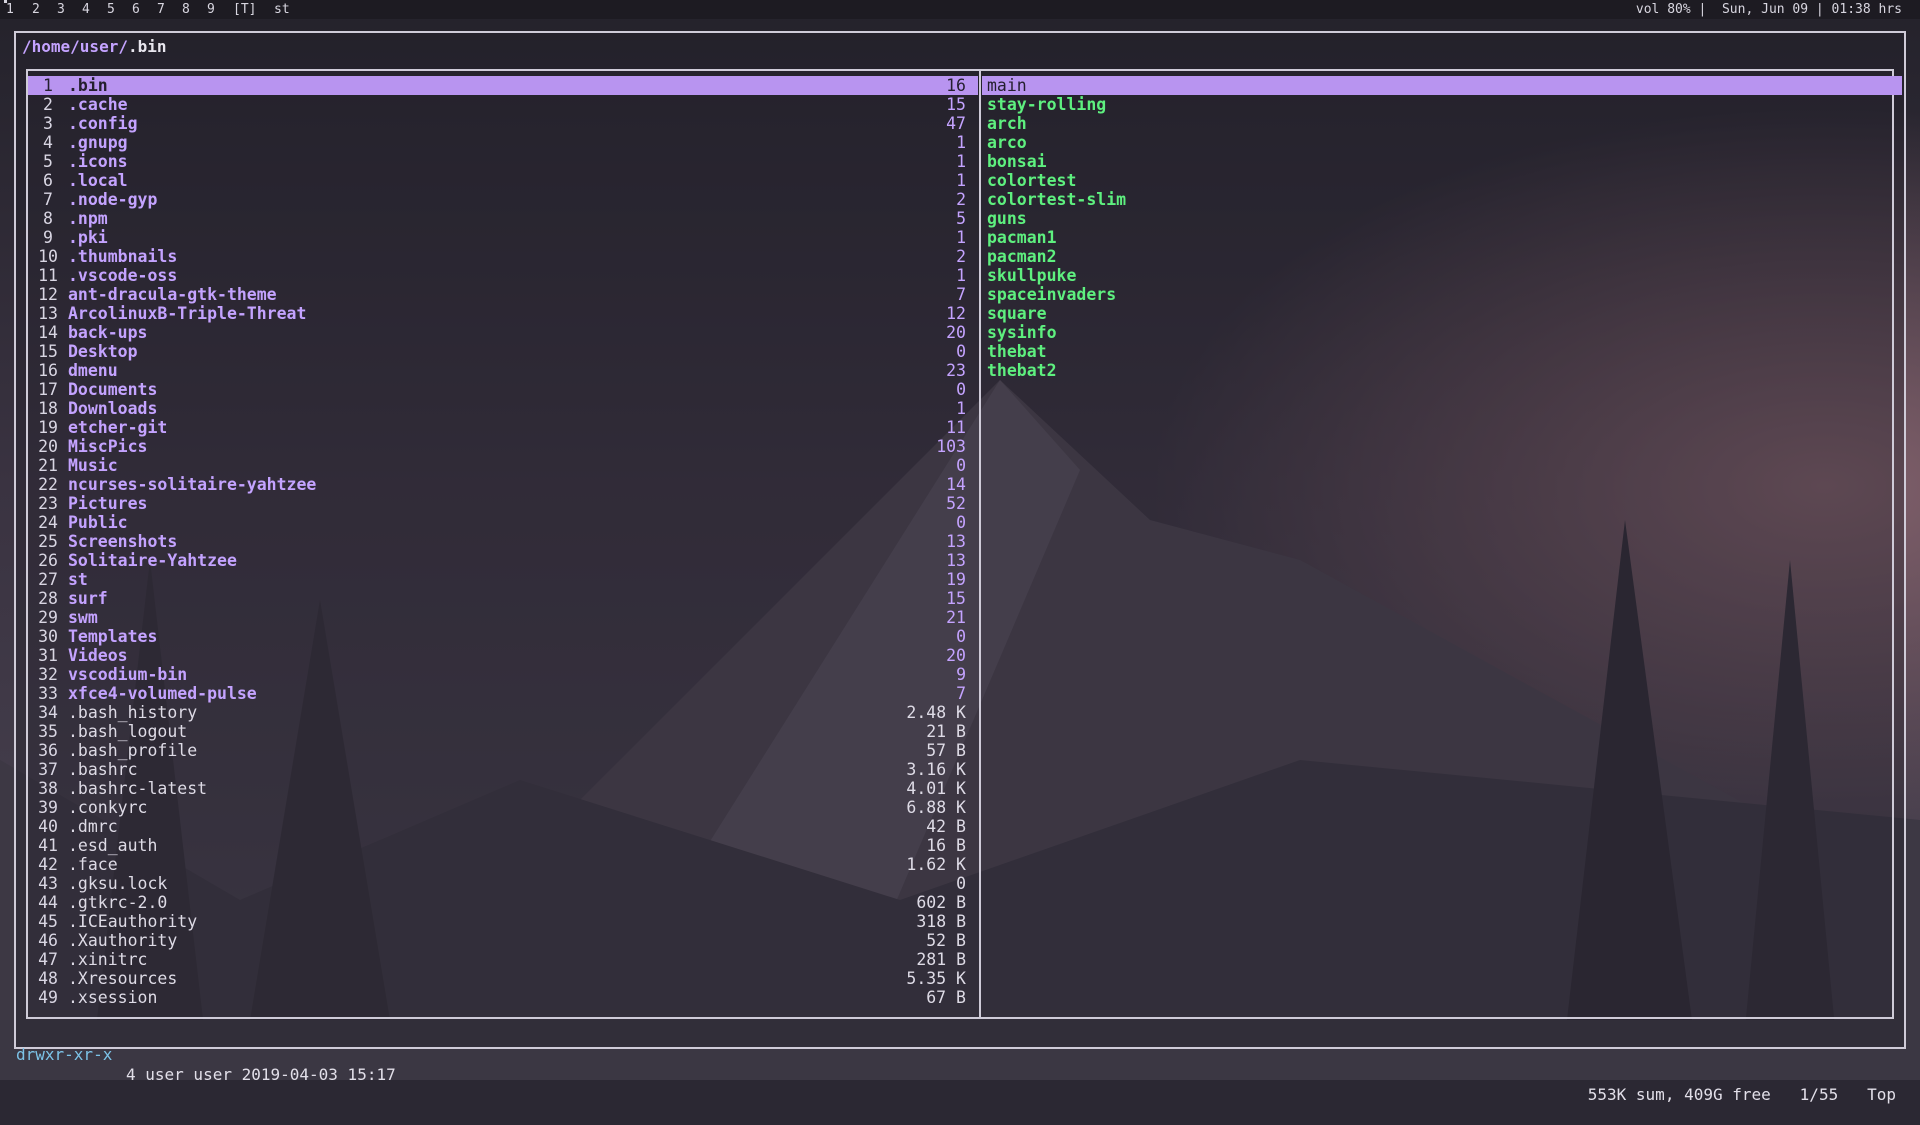 This screenshot has width=1920, height=1125. Describe the element at coordinates (503, 237) in the screenshot. I see `directory-row: 9 .pki 1` at that location.